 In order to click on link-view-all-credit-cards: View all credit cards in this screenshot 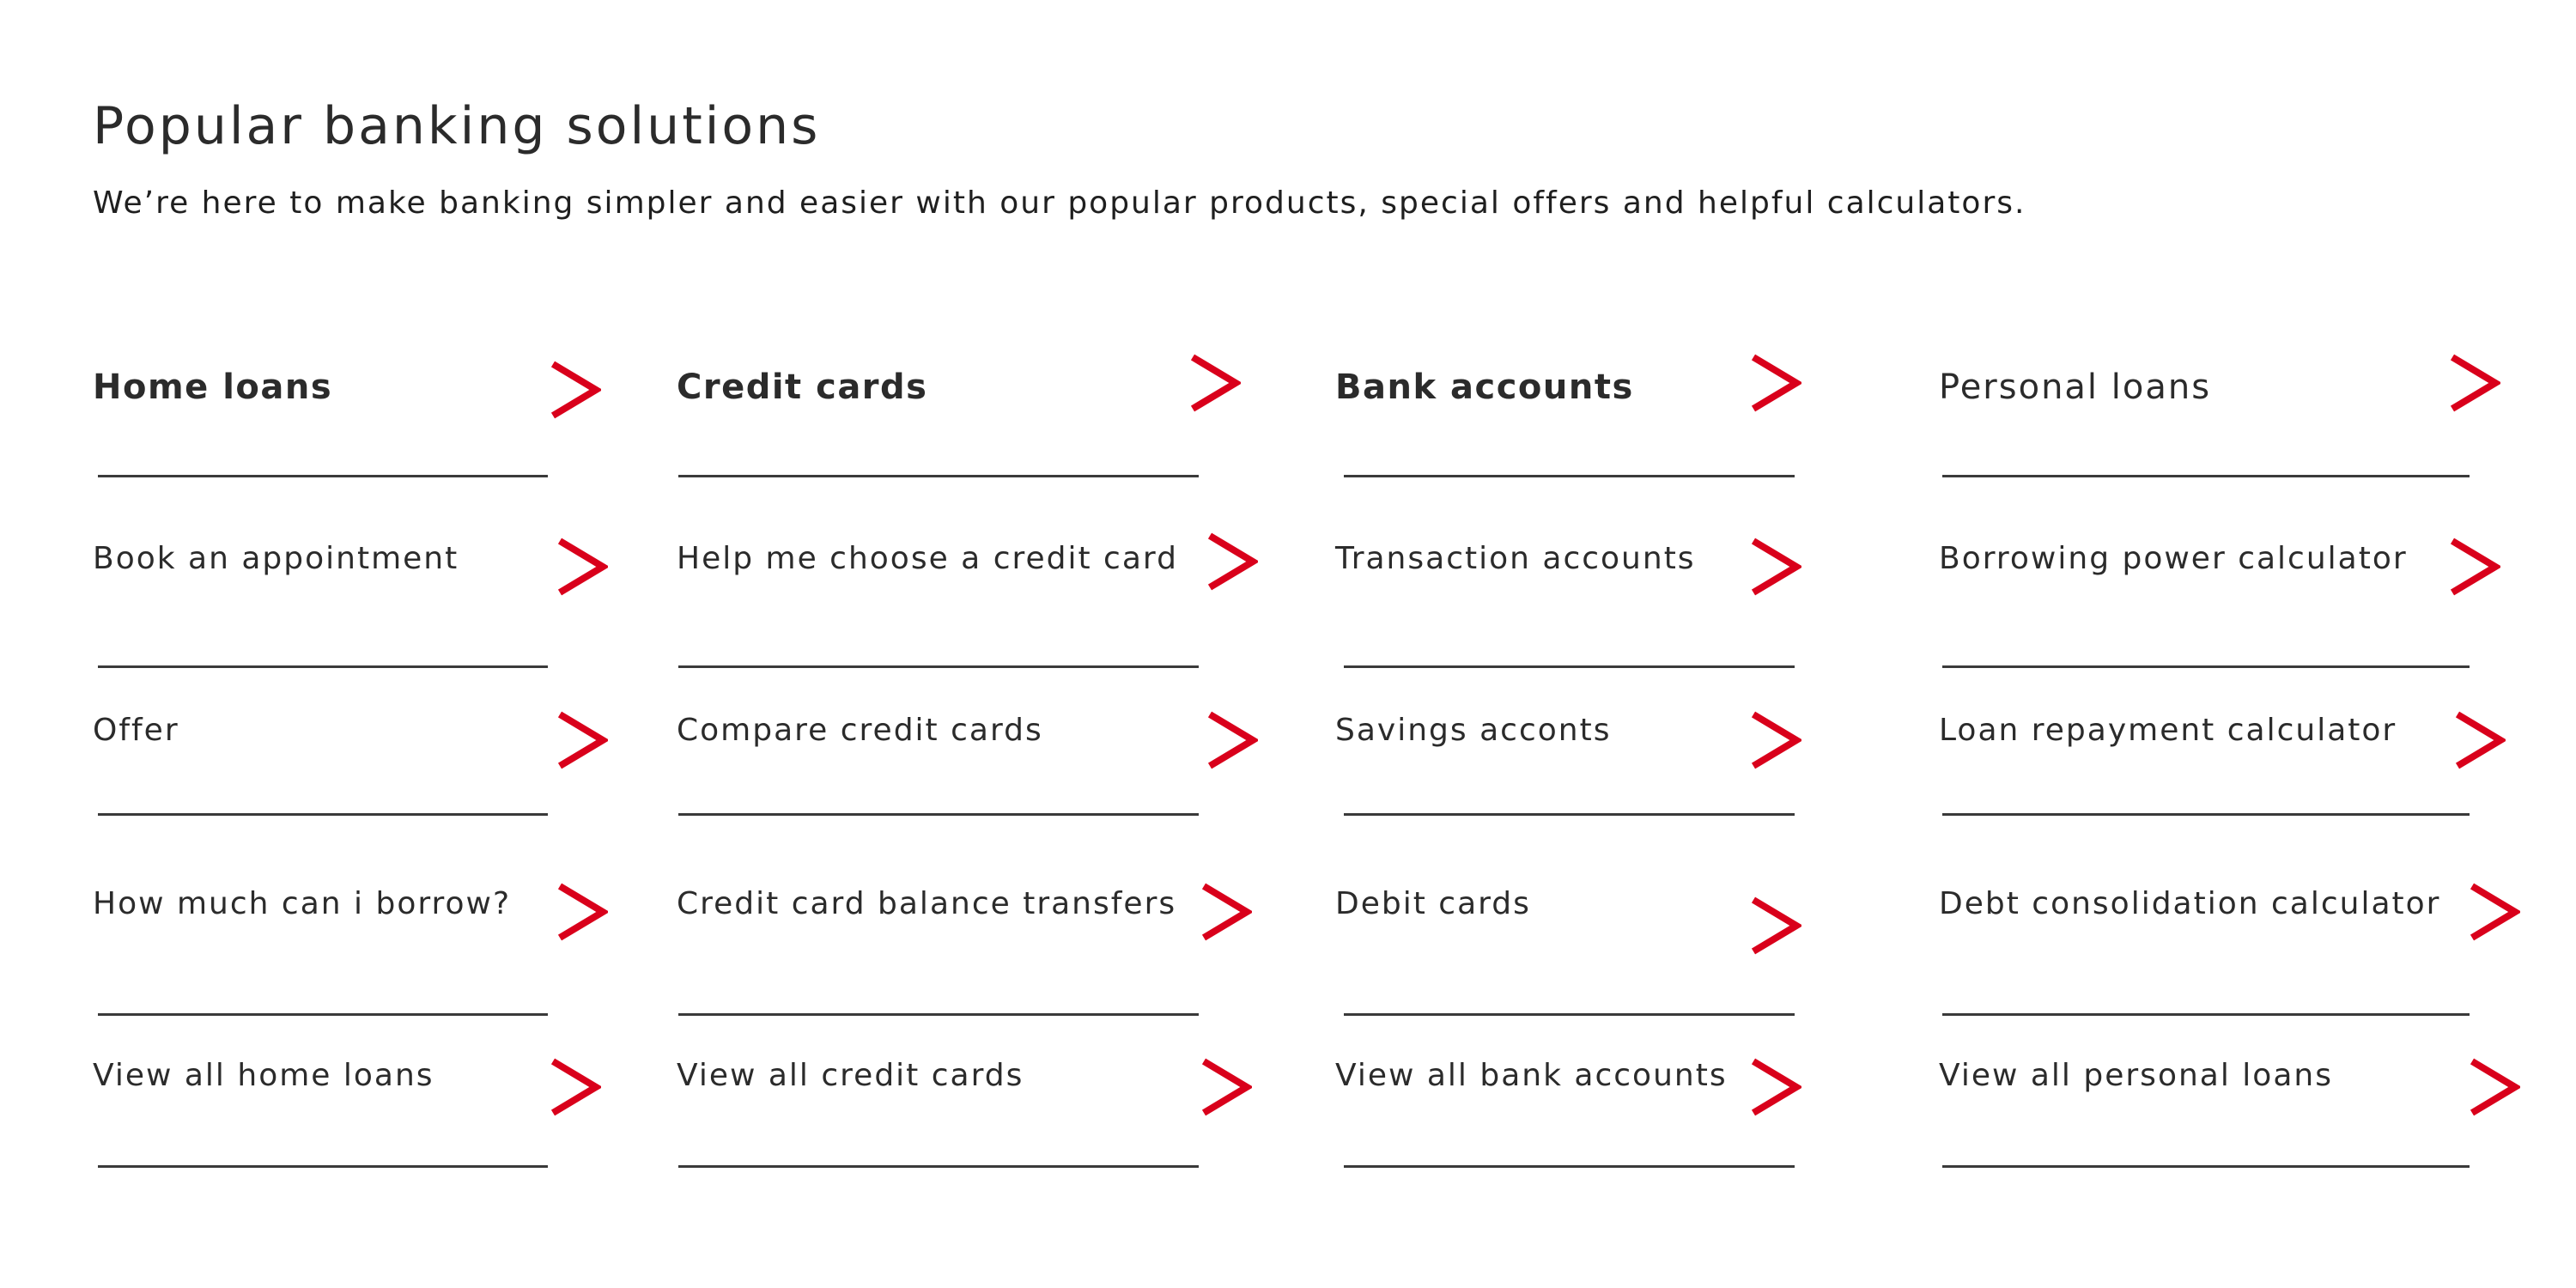, I will do `click(965, 1092)`.